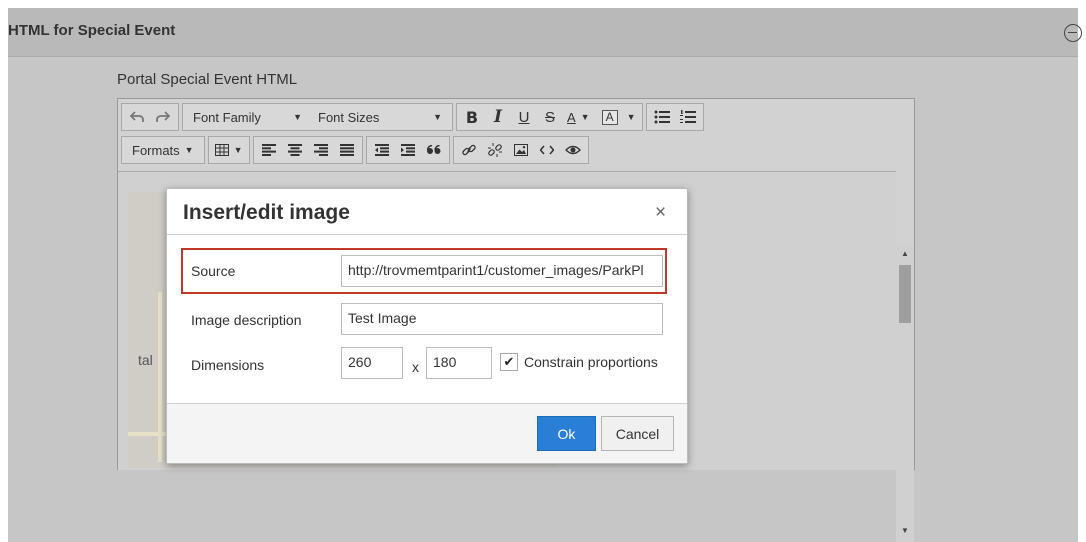 This screenshot has height=542, width=1086. Describe the element at coordinates (92, 30) in the screenshot. I see `panel-title: HTML for Special Event` at that location.